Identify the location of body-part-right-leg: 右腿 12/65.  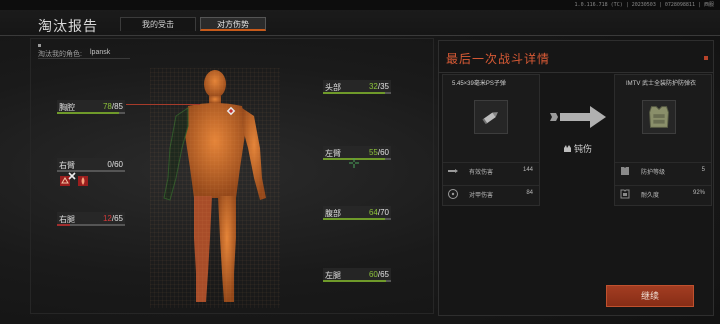
(91, 219).